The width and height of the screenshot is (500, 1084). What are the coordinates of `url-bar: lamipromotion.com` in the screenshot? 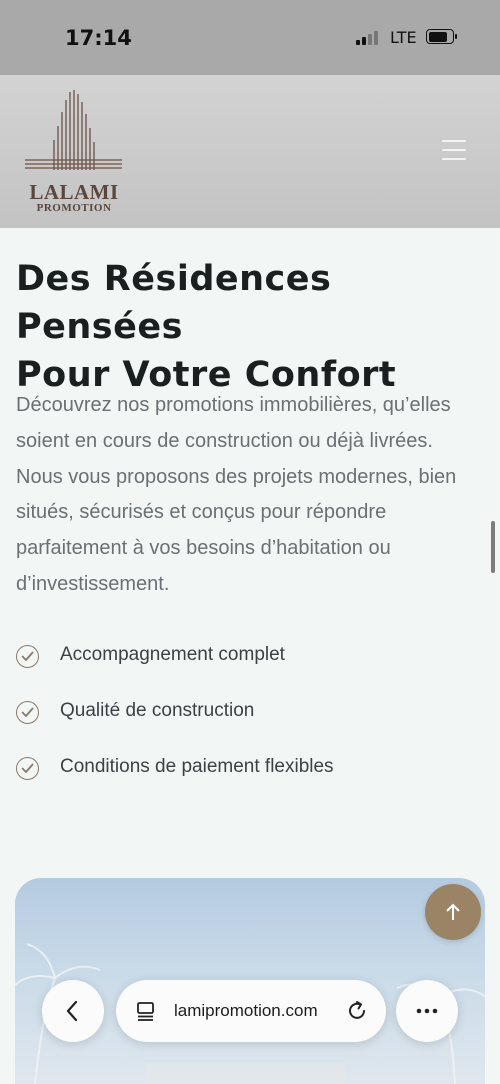 It's located at (251, 1011).